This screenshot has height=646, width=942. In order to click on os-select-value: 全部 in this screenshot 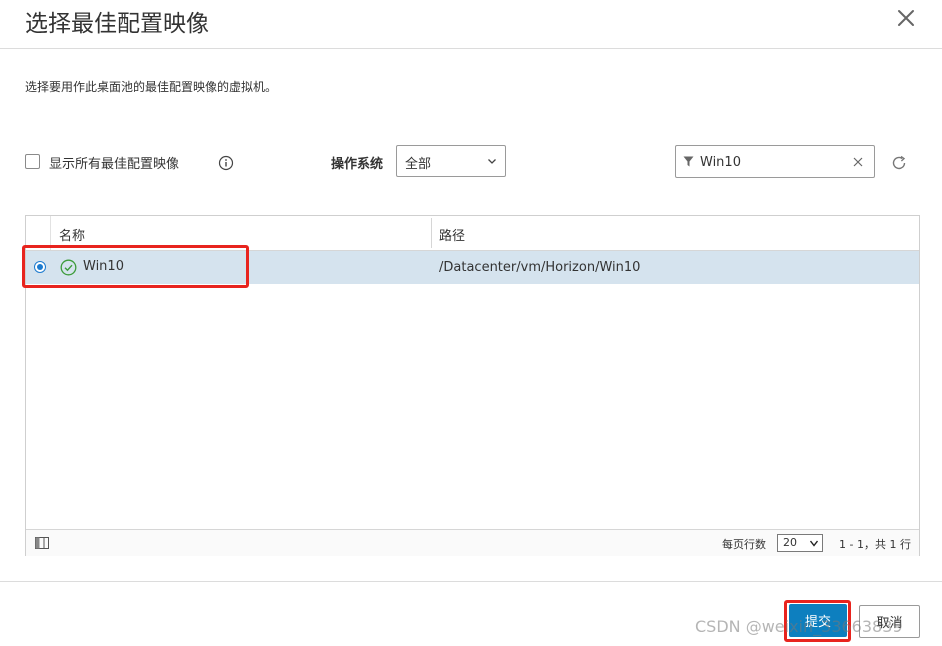, I will do `click(418, 164)`.